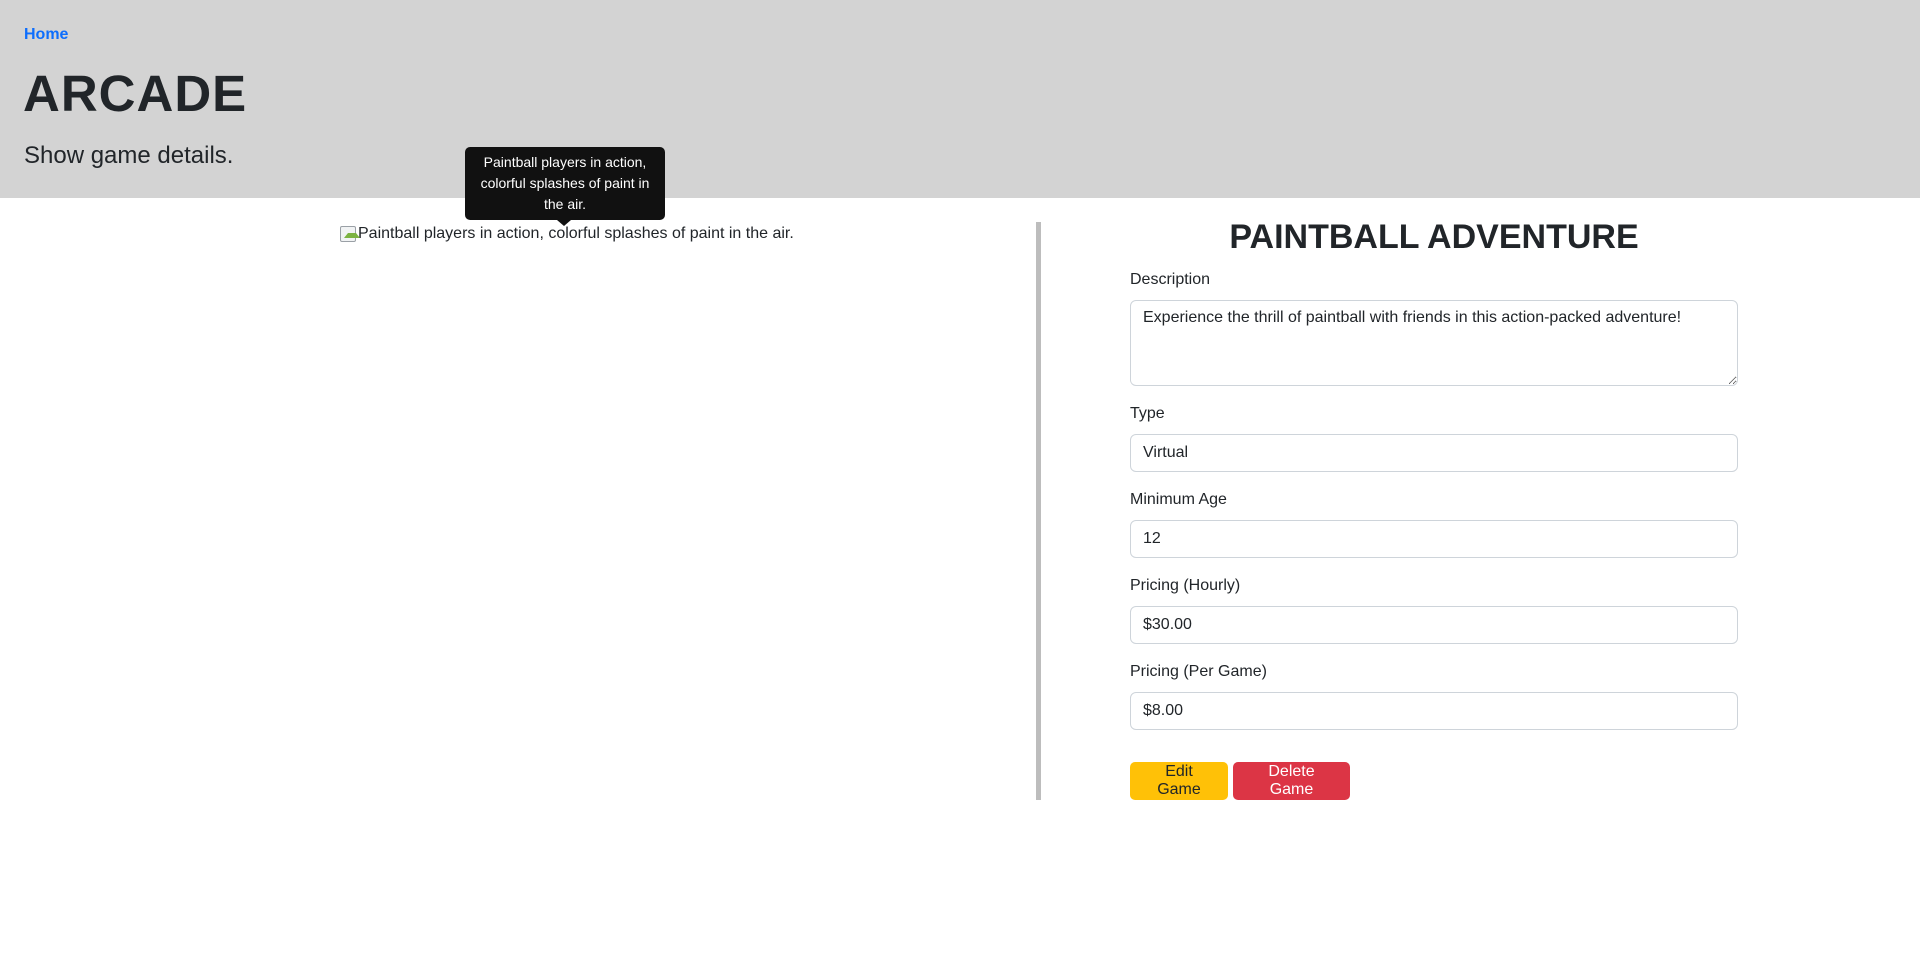 The height and width of the screenshot is (955, 1920). What do you see at coordinates (350, 234) in the screenshot?
I see `broken-image-icon` at bounding box center [350, 234].